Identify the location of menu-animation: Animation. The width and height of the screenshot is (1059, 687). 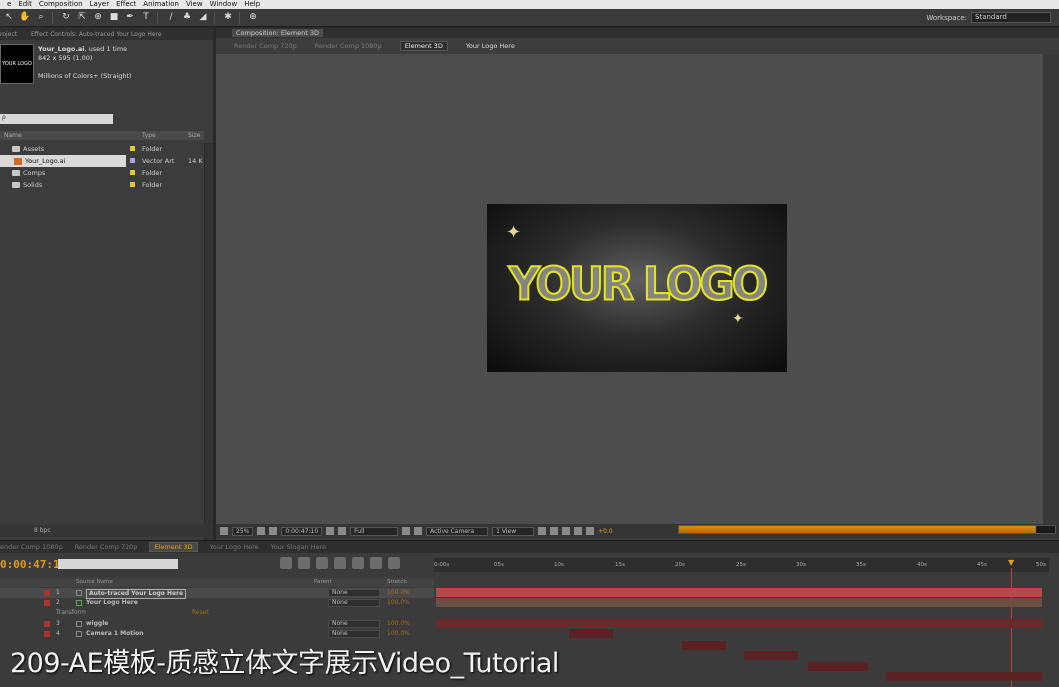
(161, 4).